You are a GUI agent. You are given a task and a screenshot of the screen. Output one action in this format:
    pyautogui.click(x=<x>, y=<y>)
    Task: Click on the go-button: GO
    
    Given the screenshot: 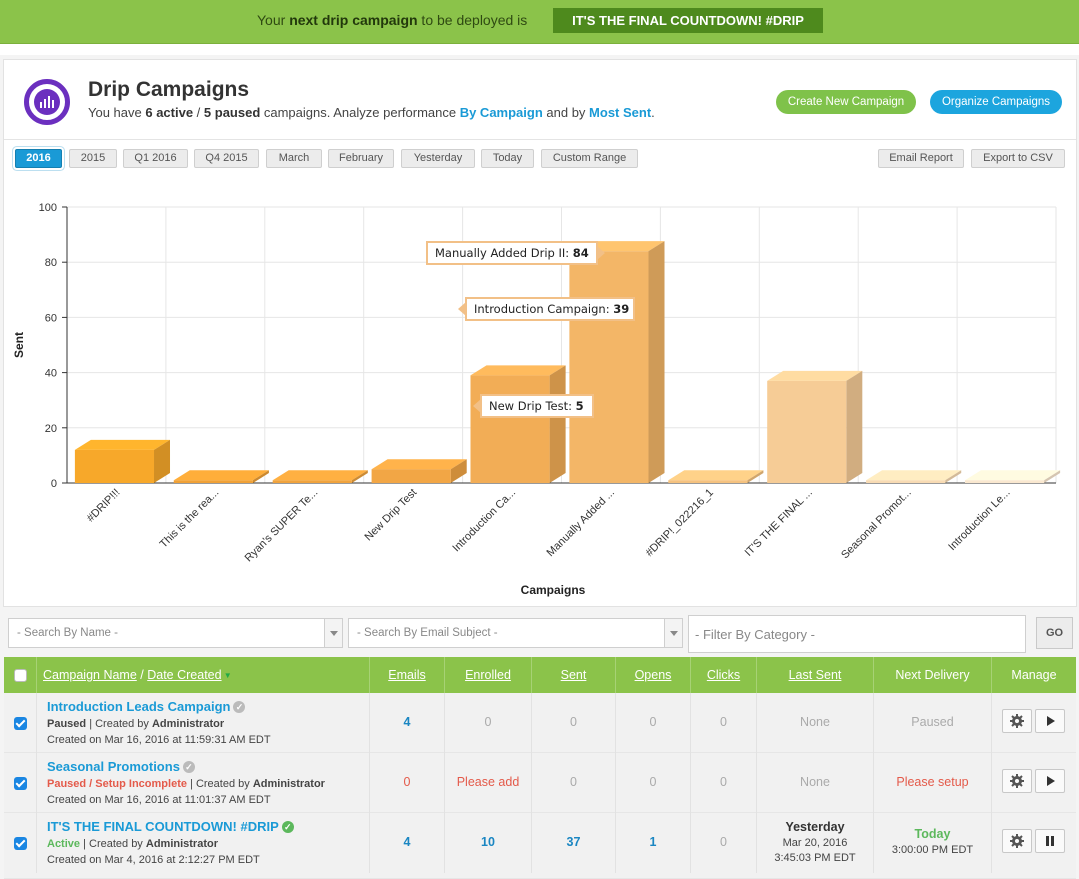 What is the action you would take?
    pyautogui.click(x=1054, y=633)
    